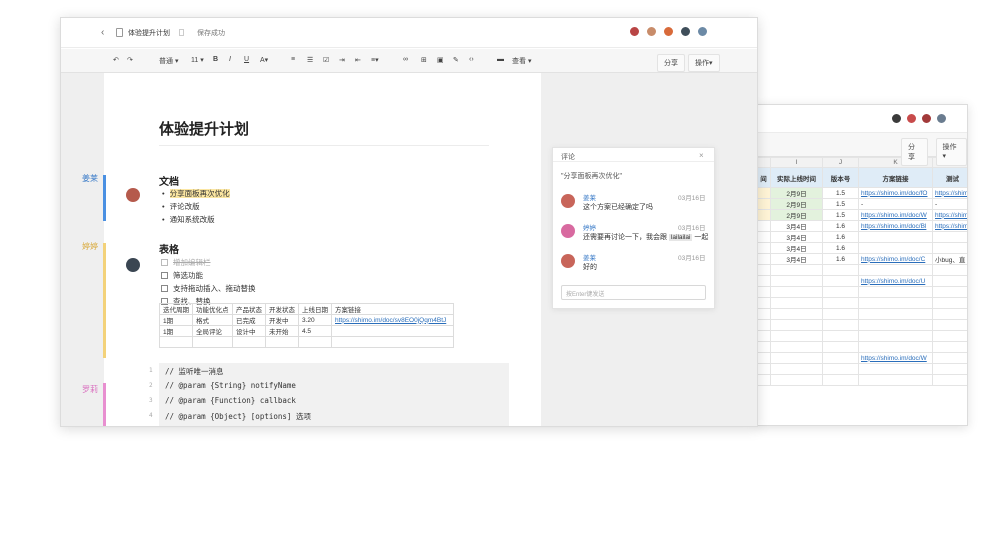 This screenshot has height=542, width=1000. I want to click on sheet-cell: https://shimo.im/doc/C, so click(895, 259).